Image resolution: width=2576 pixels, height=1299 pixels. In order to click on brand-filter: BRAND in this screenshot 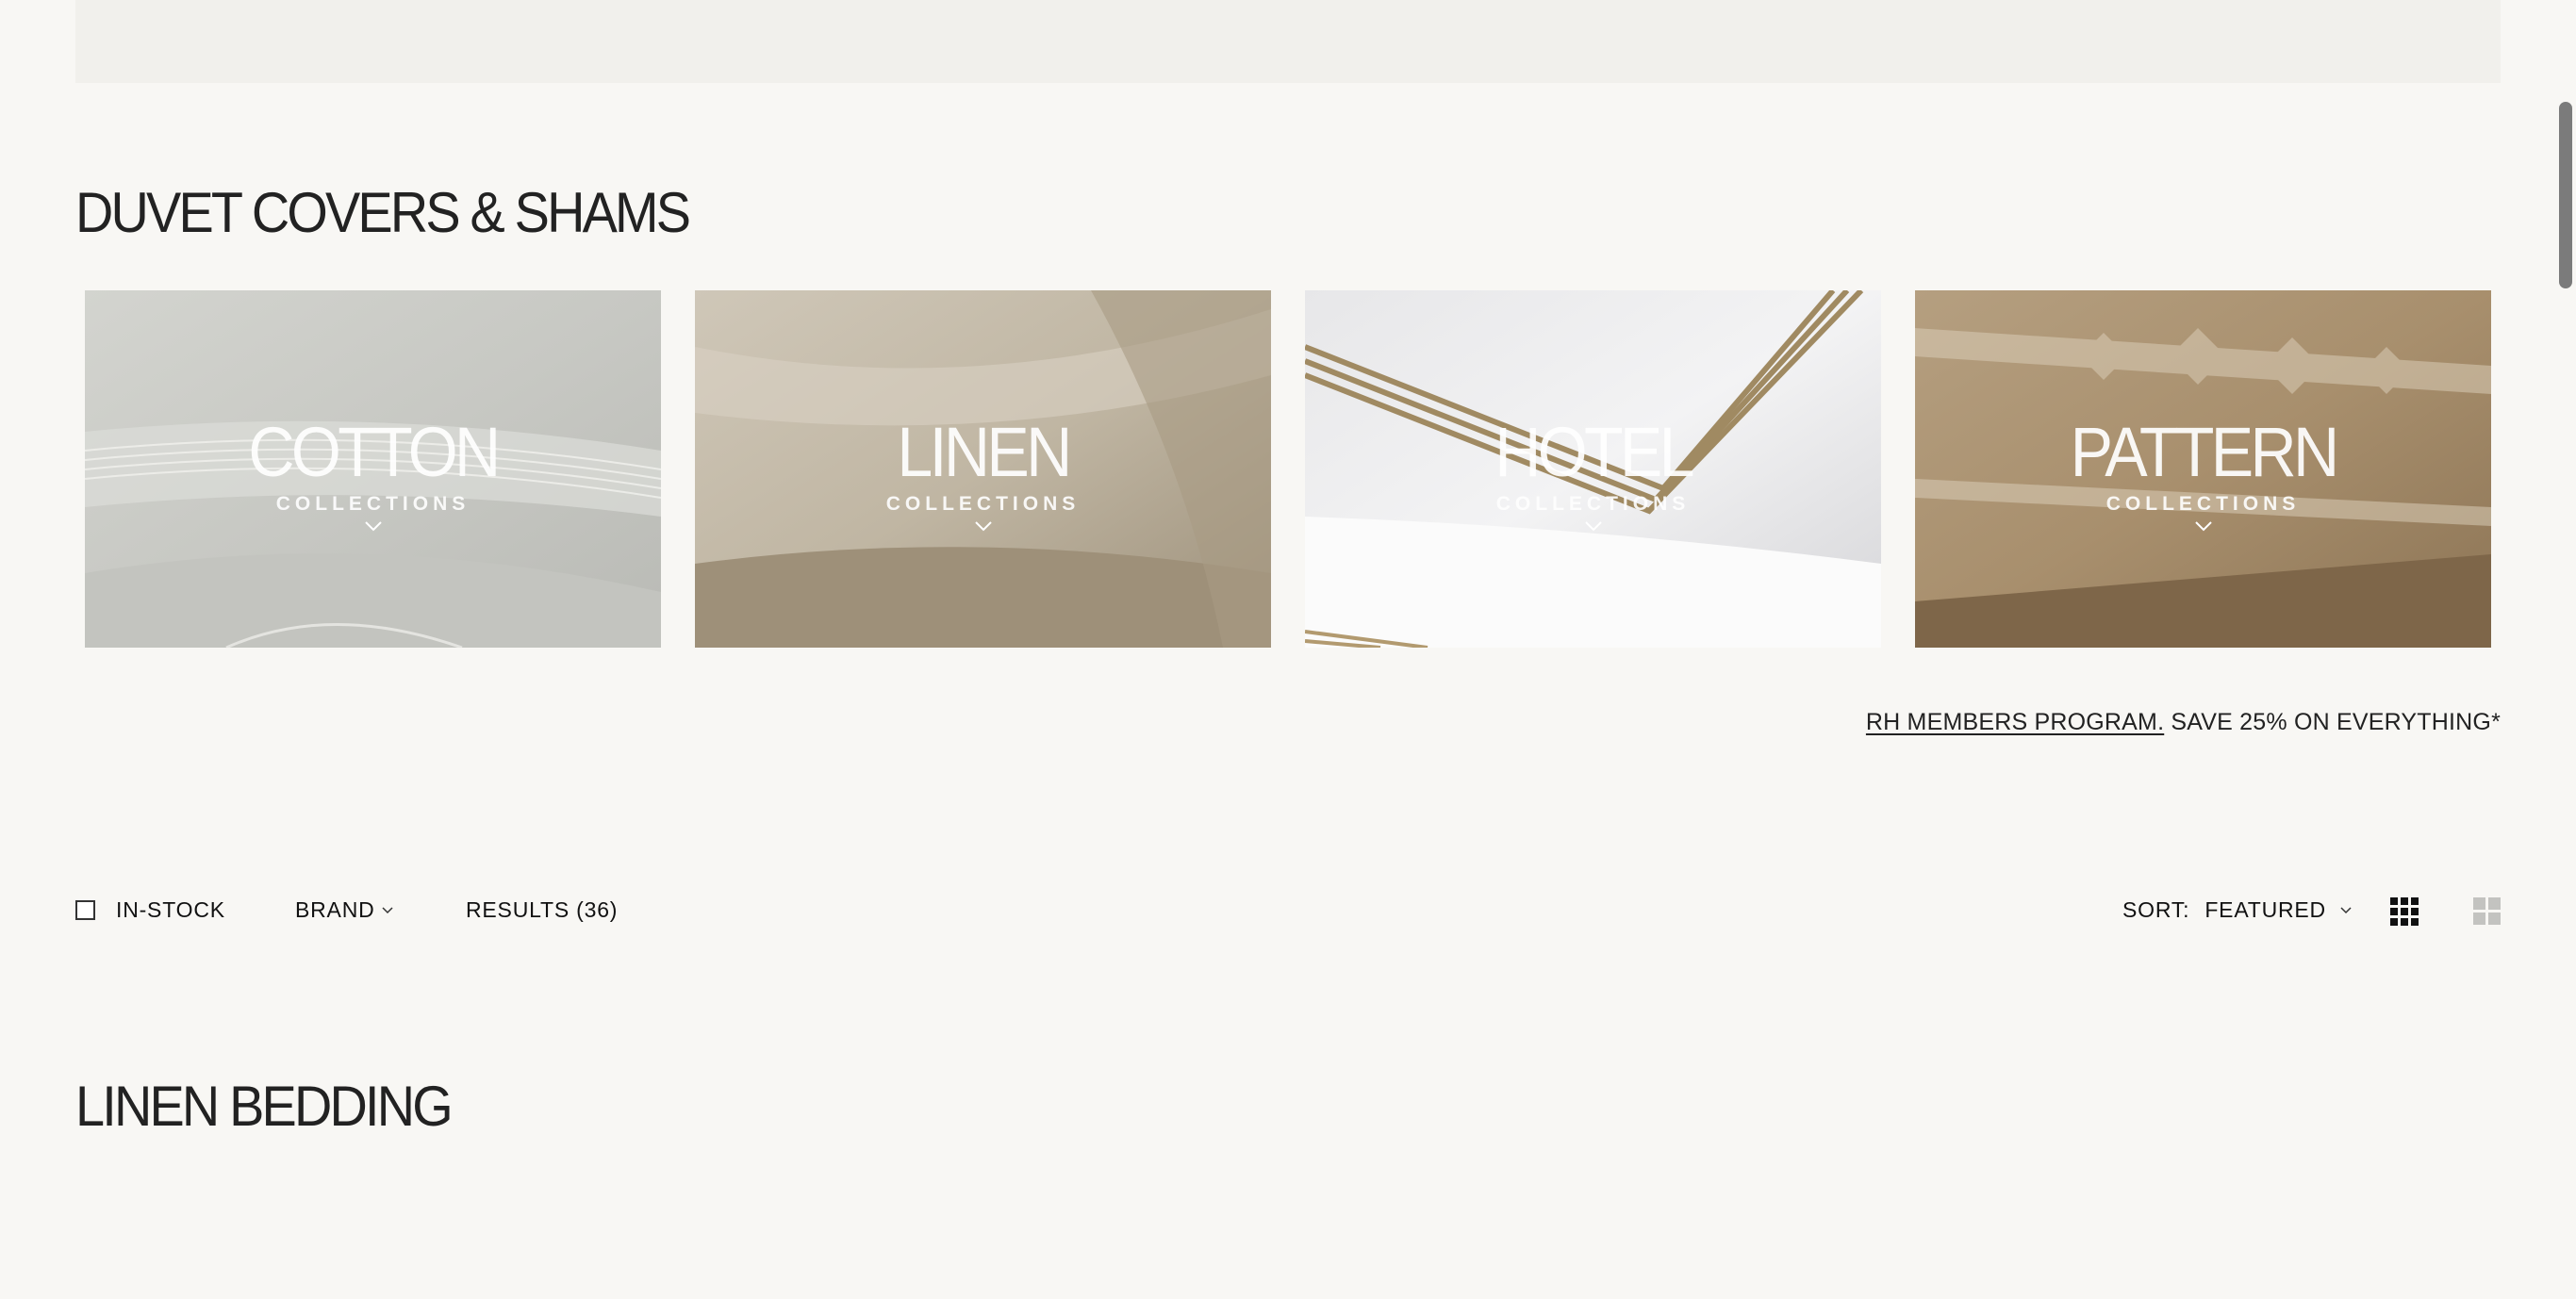, I will do `click(344, 910)`.